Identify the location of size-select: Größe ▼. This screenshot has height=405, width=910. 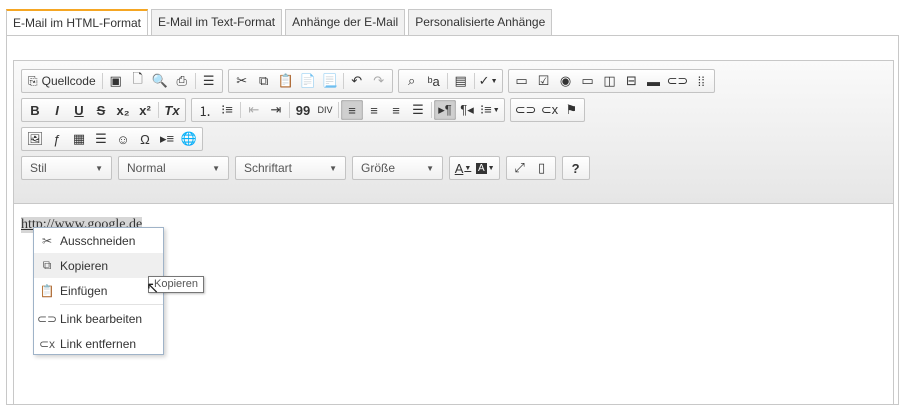
(397, 168).